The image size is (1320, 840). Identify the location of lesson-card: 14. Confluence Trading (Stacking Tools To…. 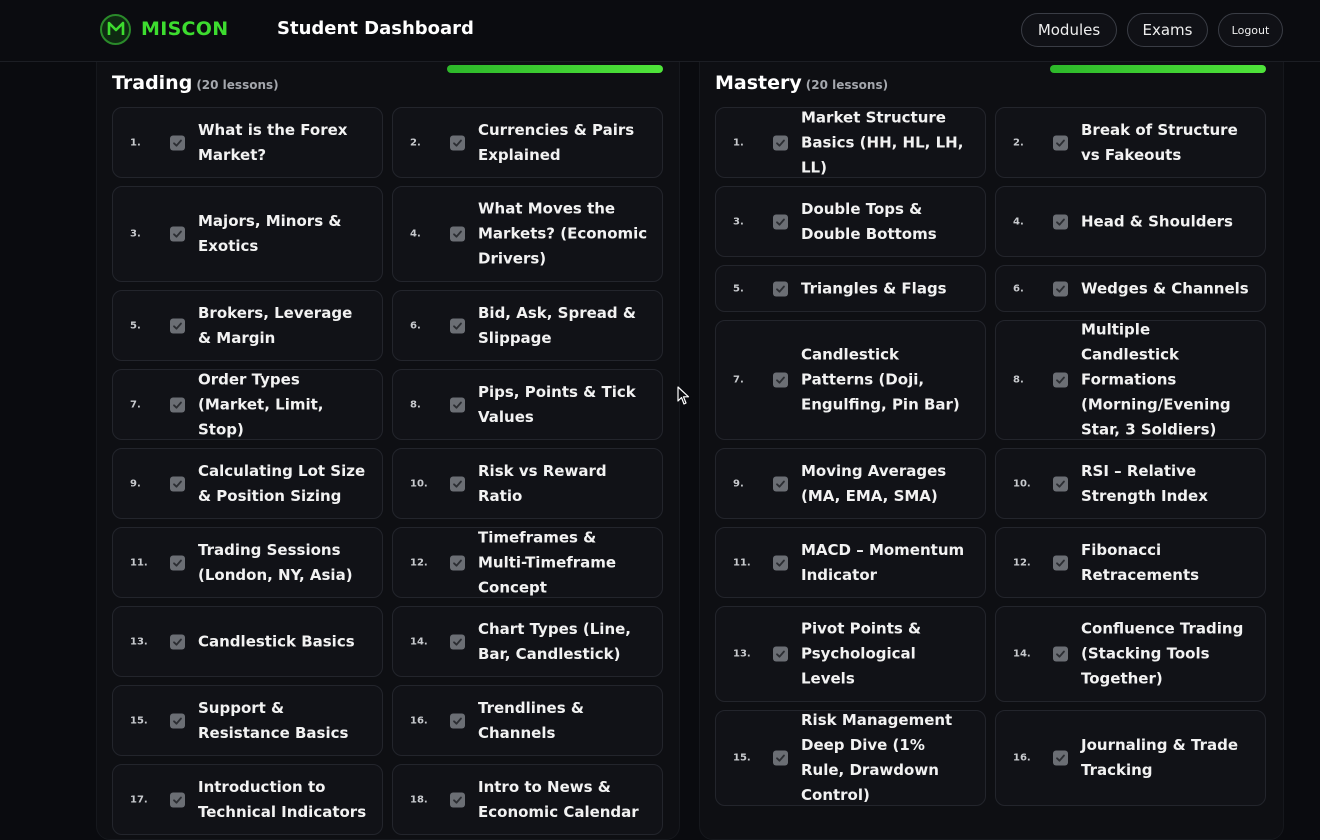
(1130, 654).